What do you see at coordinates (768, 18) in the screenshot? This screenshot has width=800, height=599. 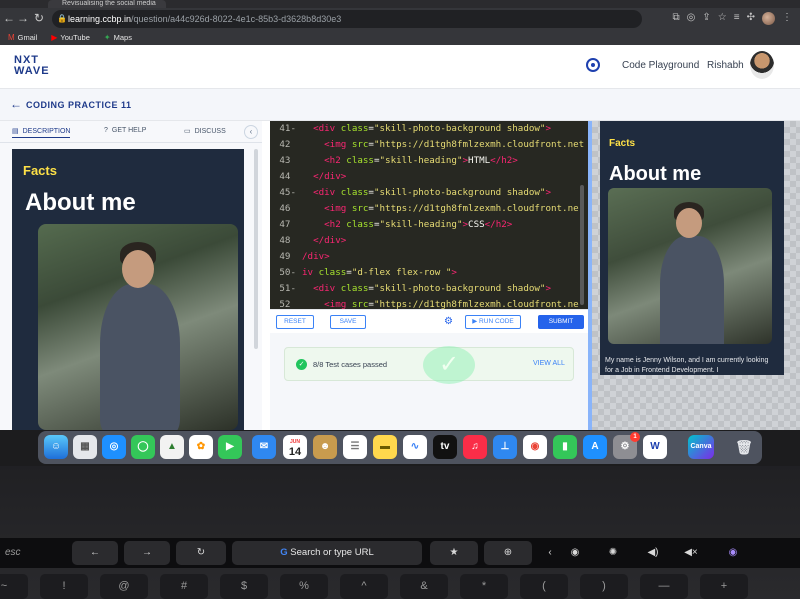 I see `profile-avatar-icon` at bounding box center [768, 18].